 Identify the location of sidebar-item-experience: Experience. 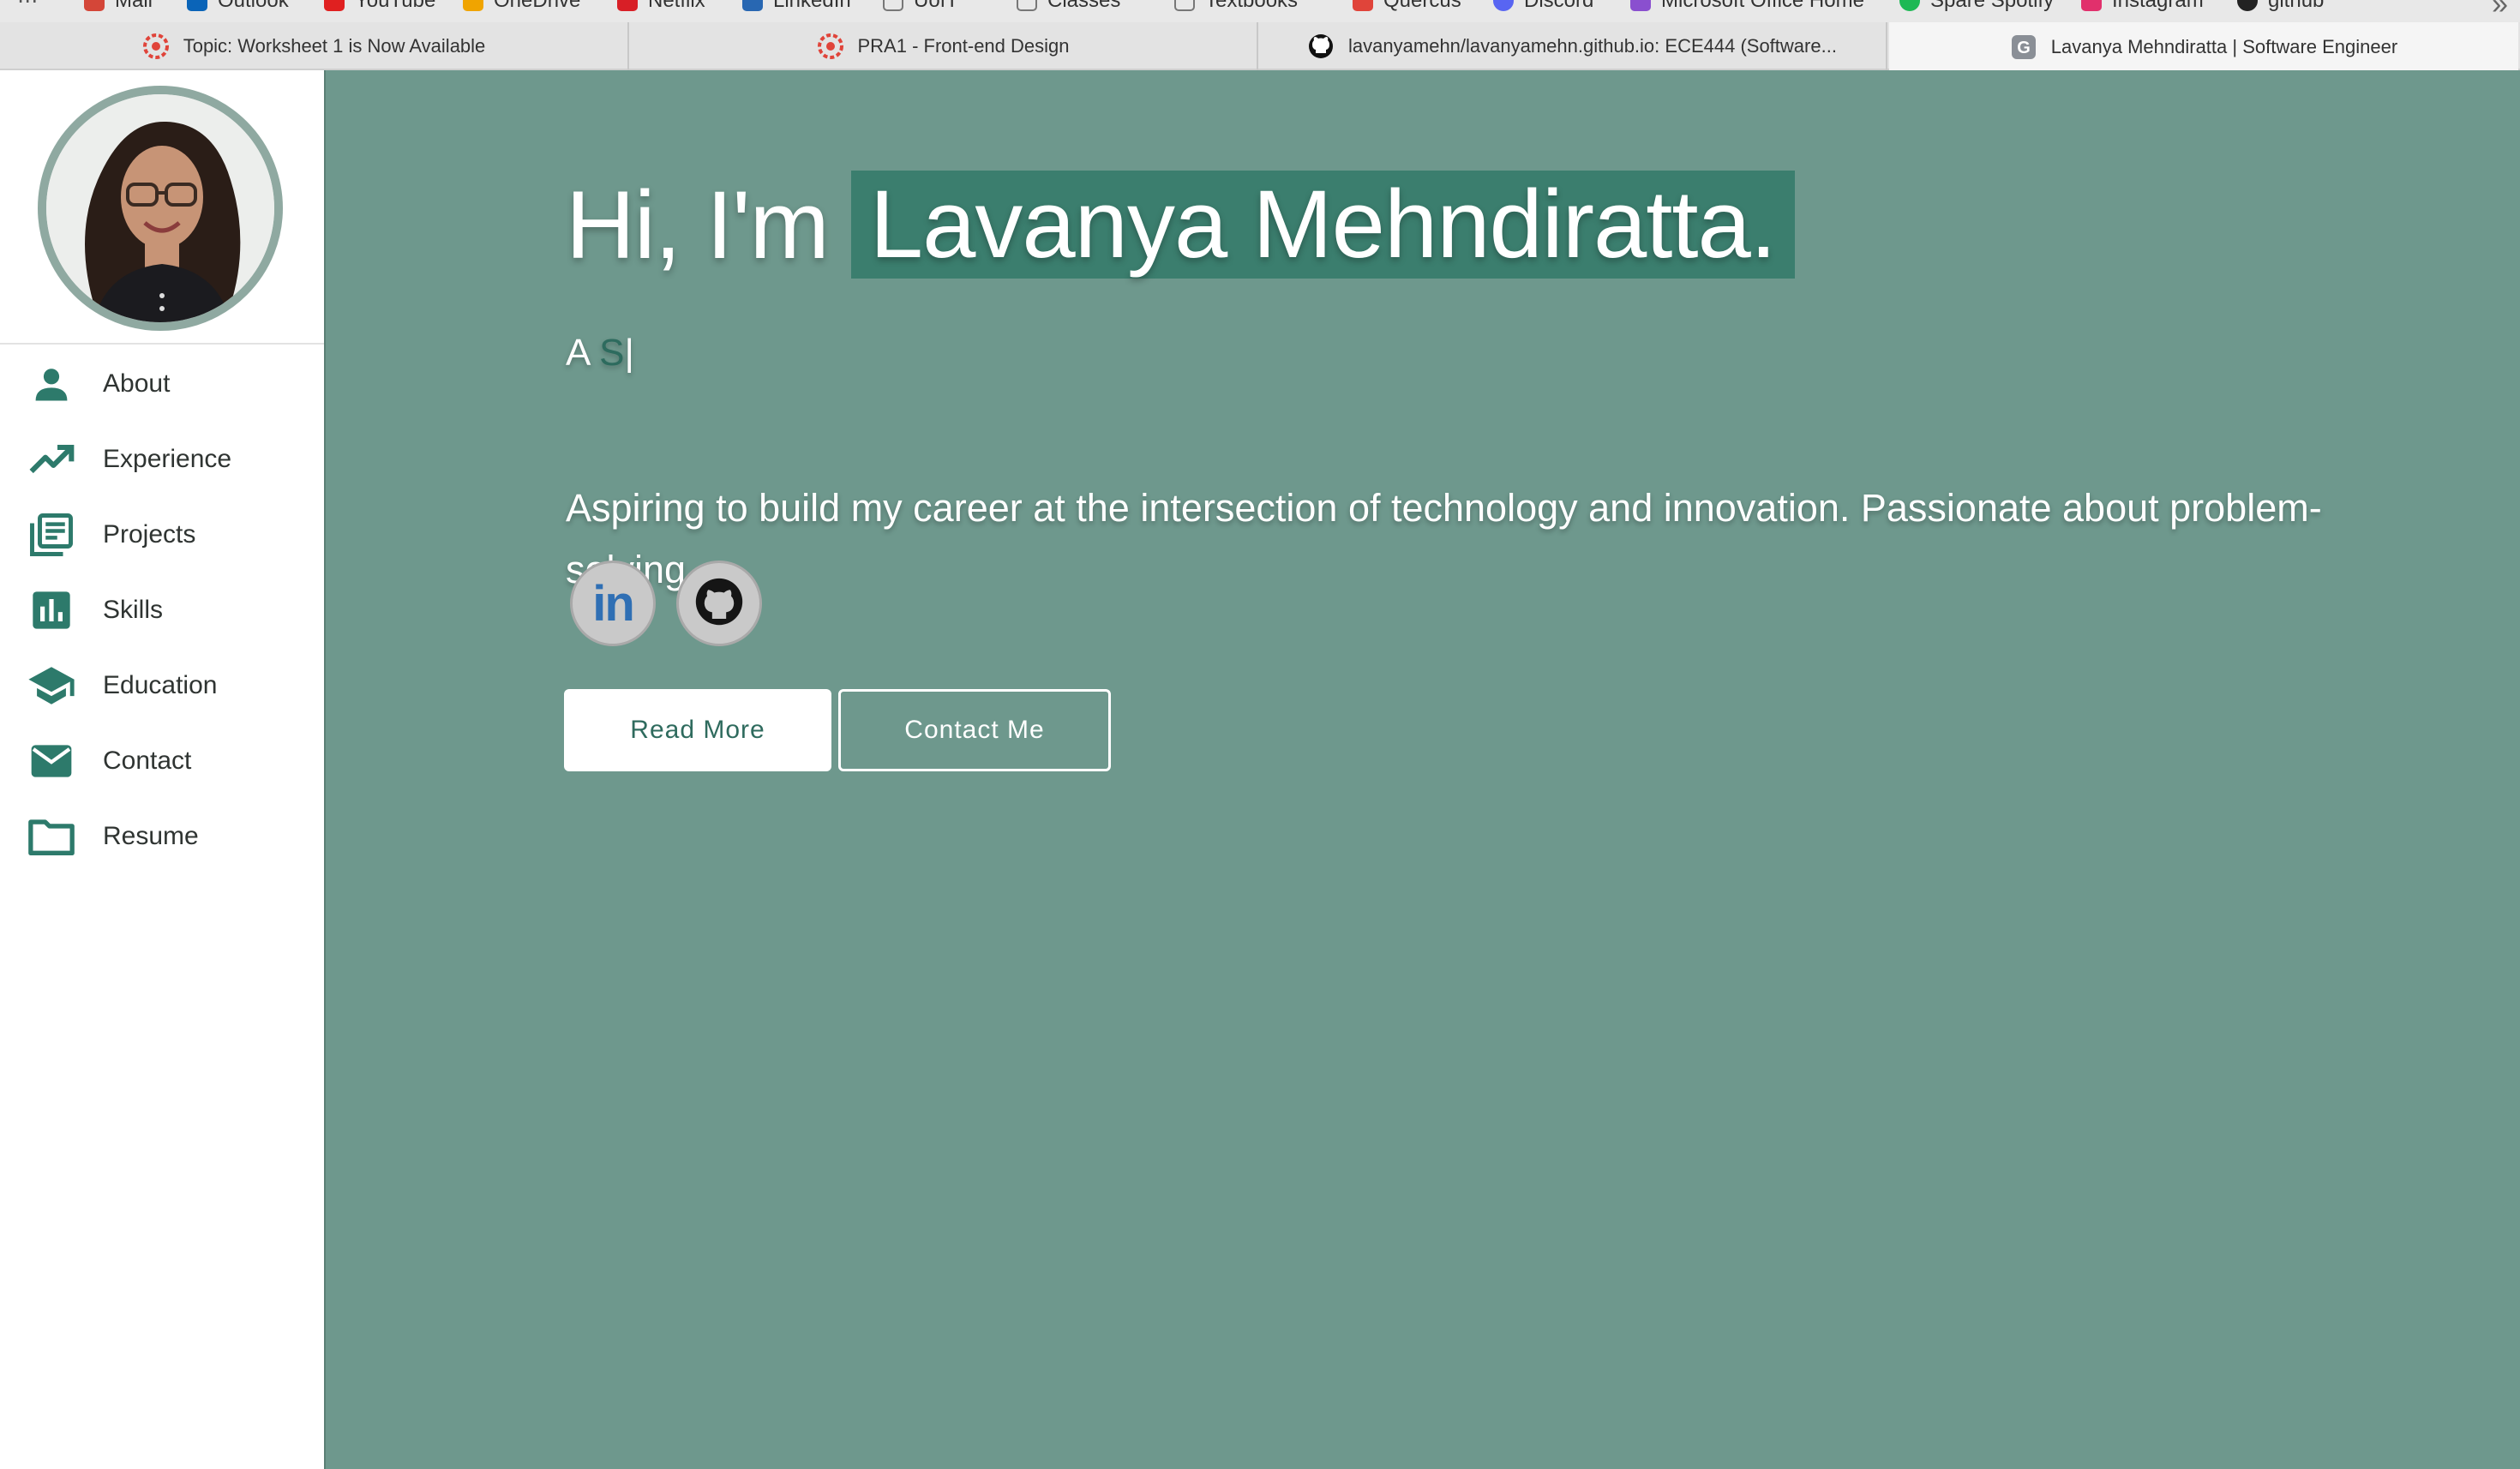
(162, 459).